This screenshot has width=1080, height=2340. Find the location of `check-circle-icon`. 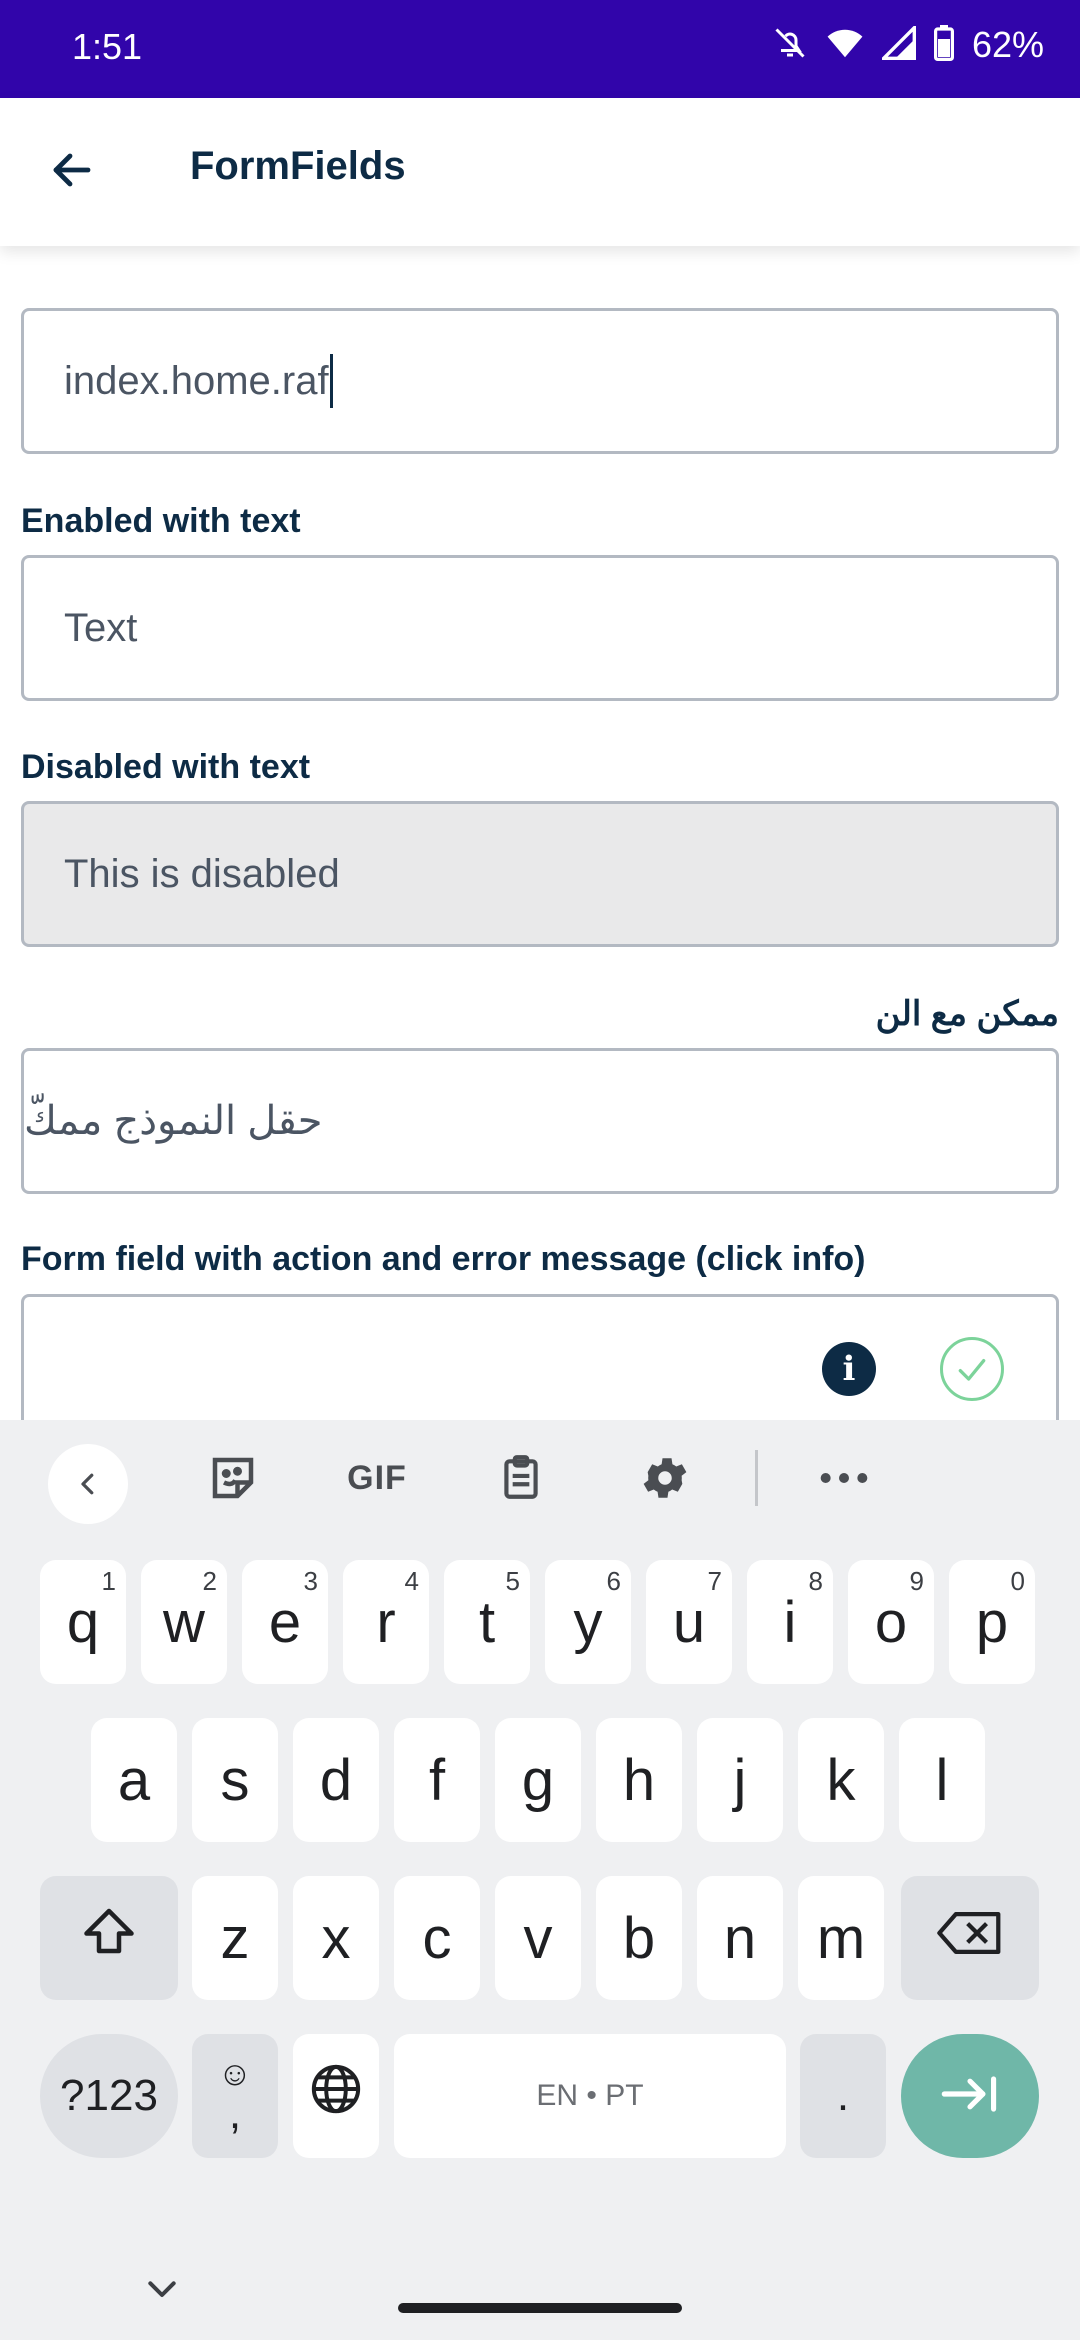

check-circle-icon is located at coordinates (972, 1369).